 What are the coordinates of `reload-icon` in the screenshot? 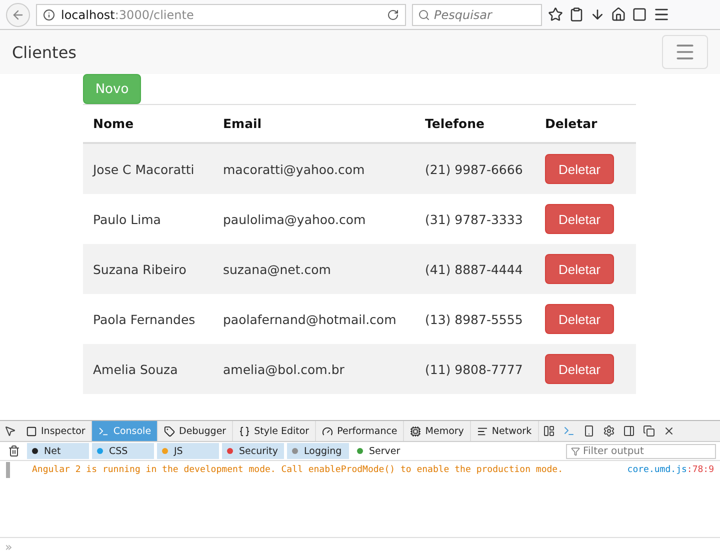 It's located at (393, 14).